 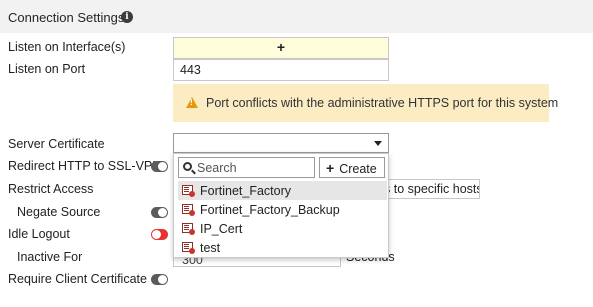 I want to click on caret-down-icon, so click(x=378, y=143).